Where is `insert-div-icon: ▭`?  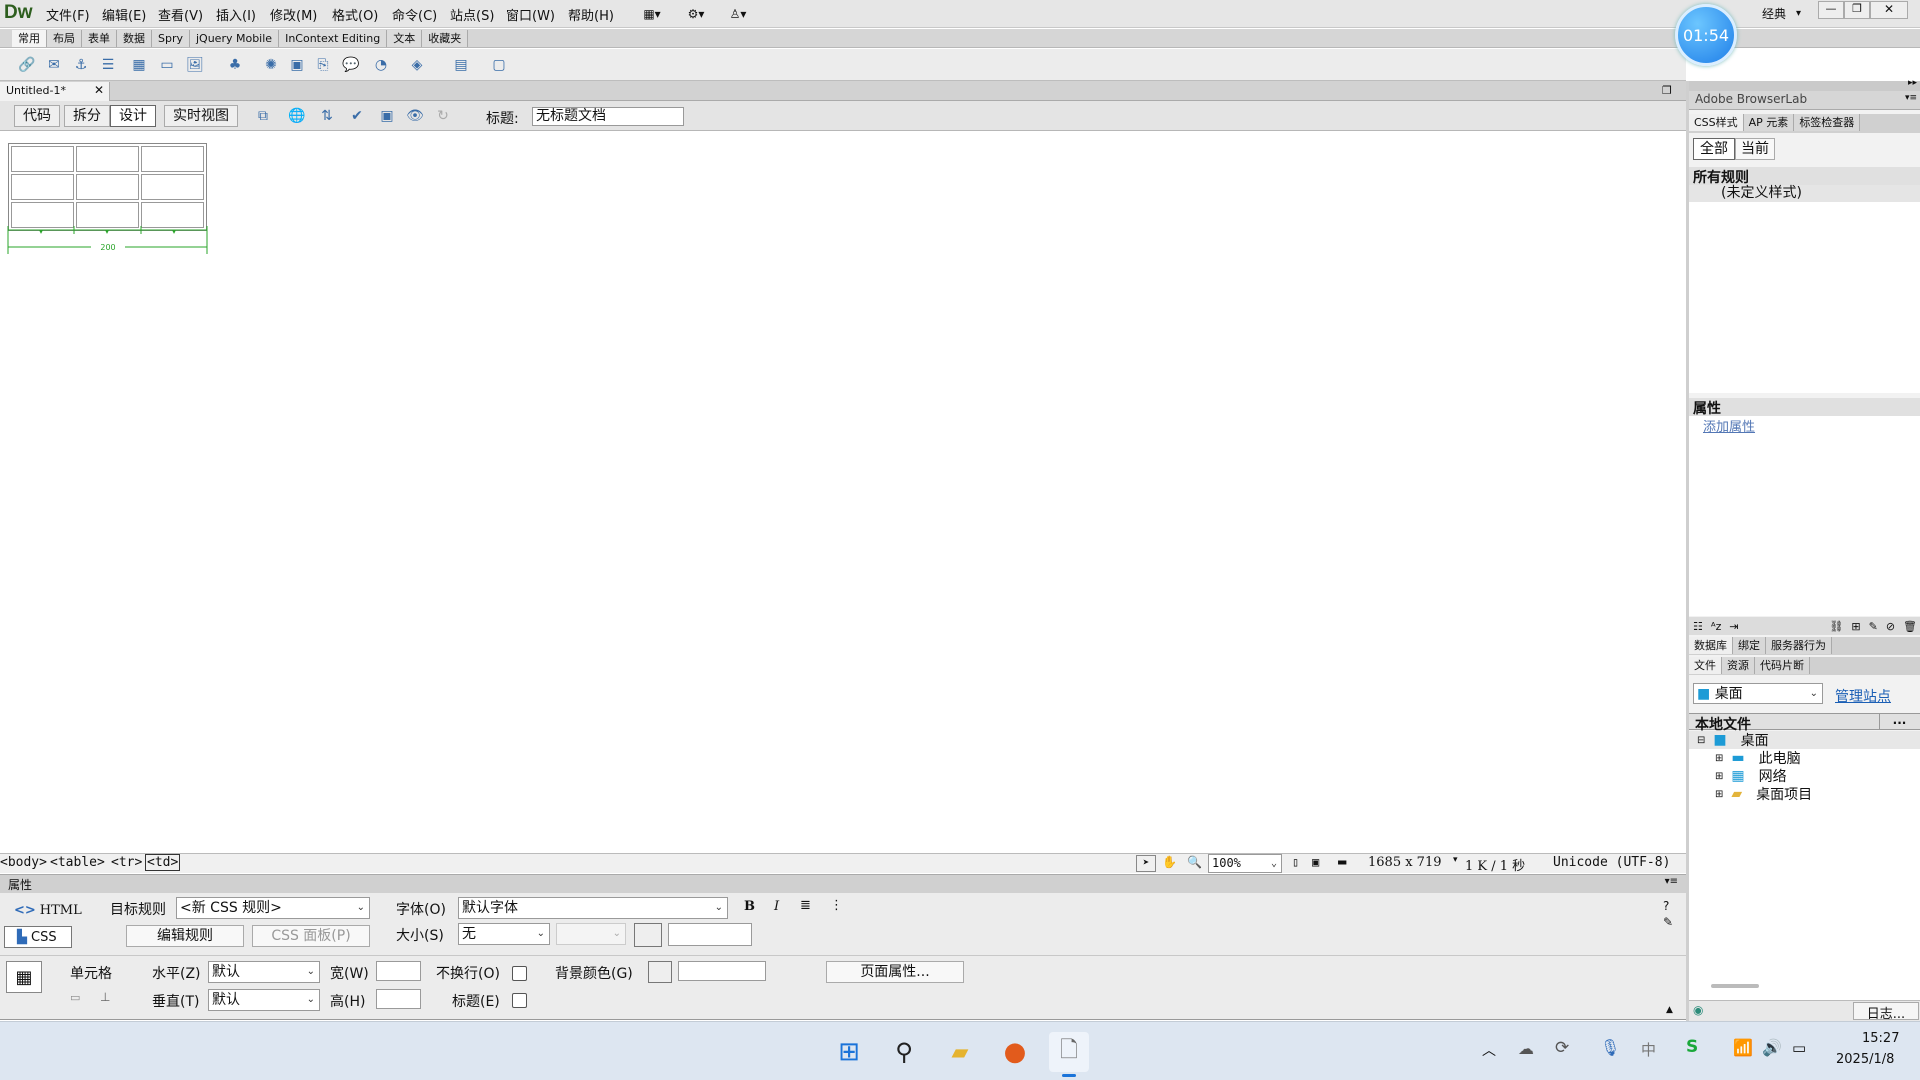 insert-div-icon: ▭ is located at coordinates (167, 65).